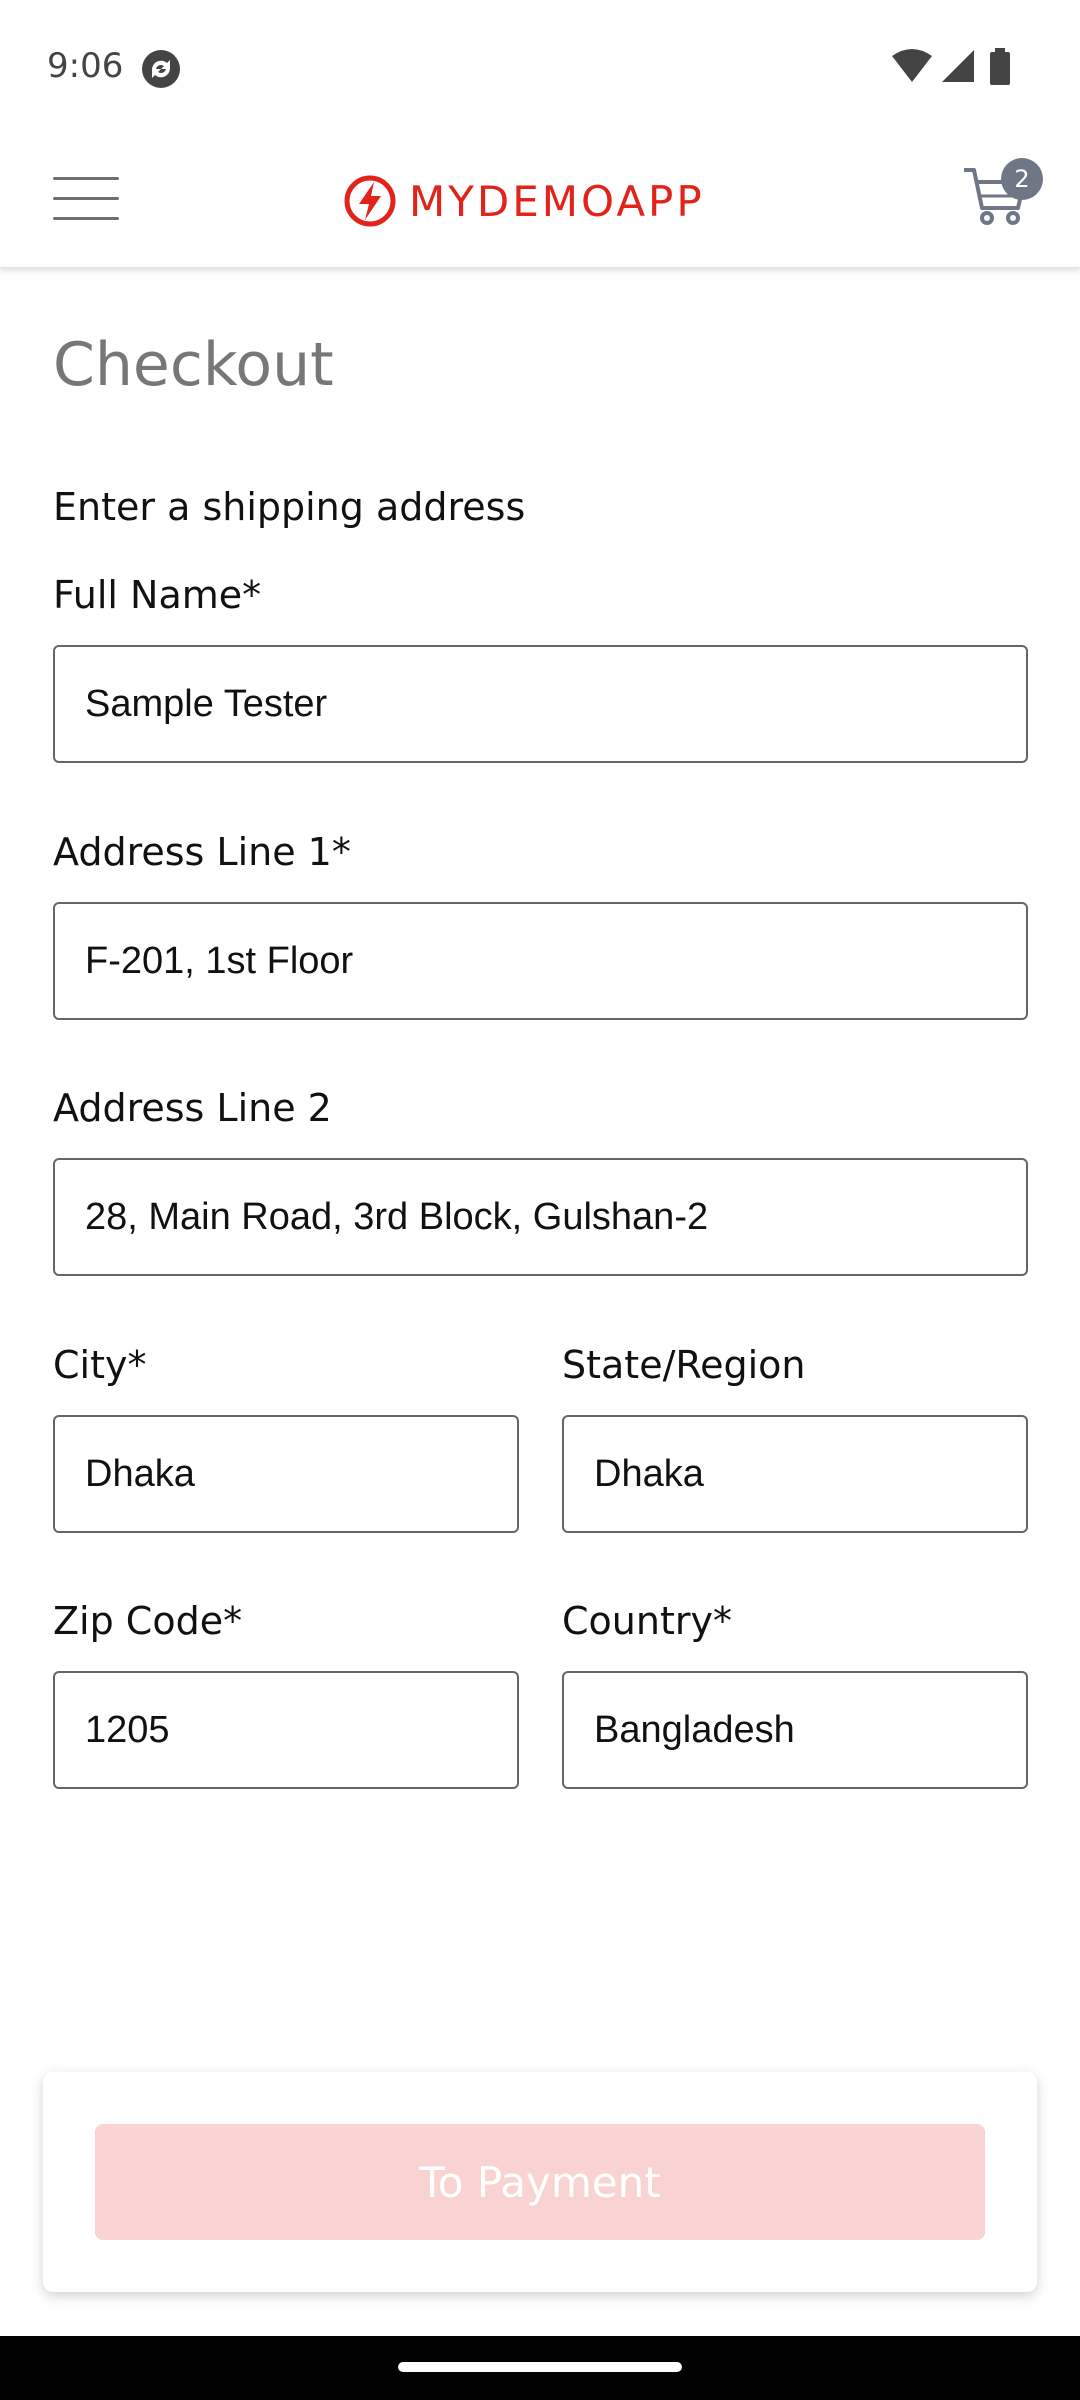 The width and height of the screenshot is (1080, 2400). What do you see at coordinates (286, 1730) in the screenshot?
I see `zip-code-field` at bounding box center [286, 1730].